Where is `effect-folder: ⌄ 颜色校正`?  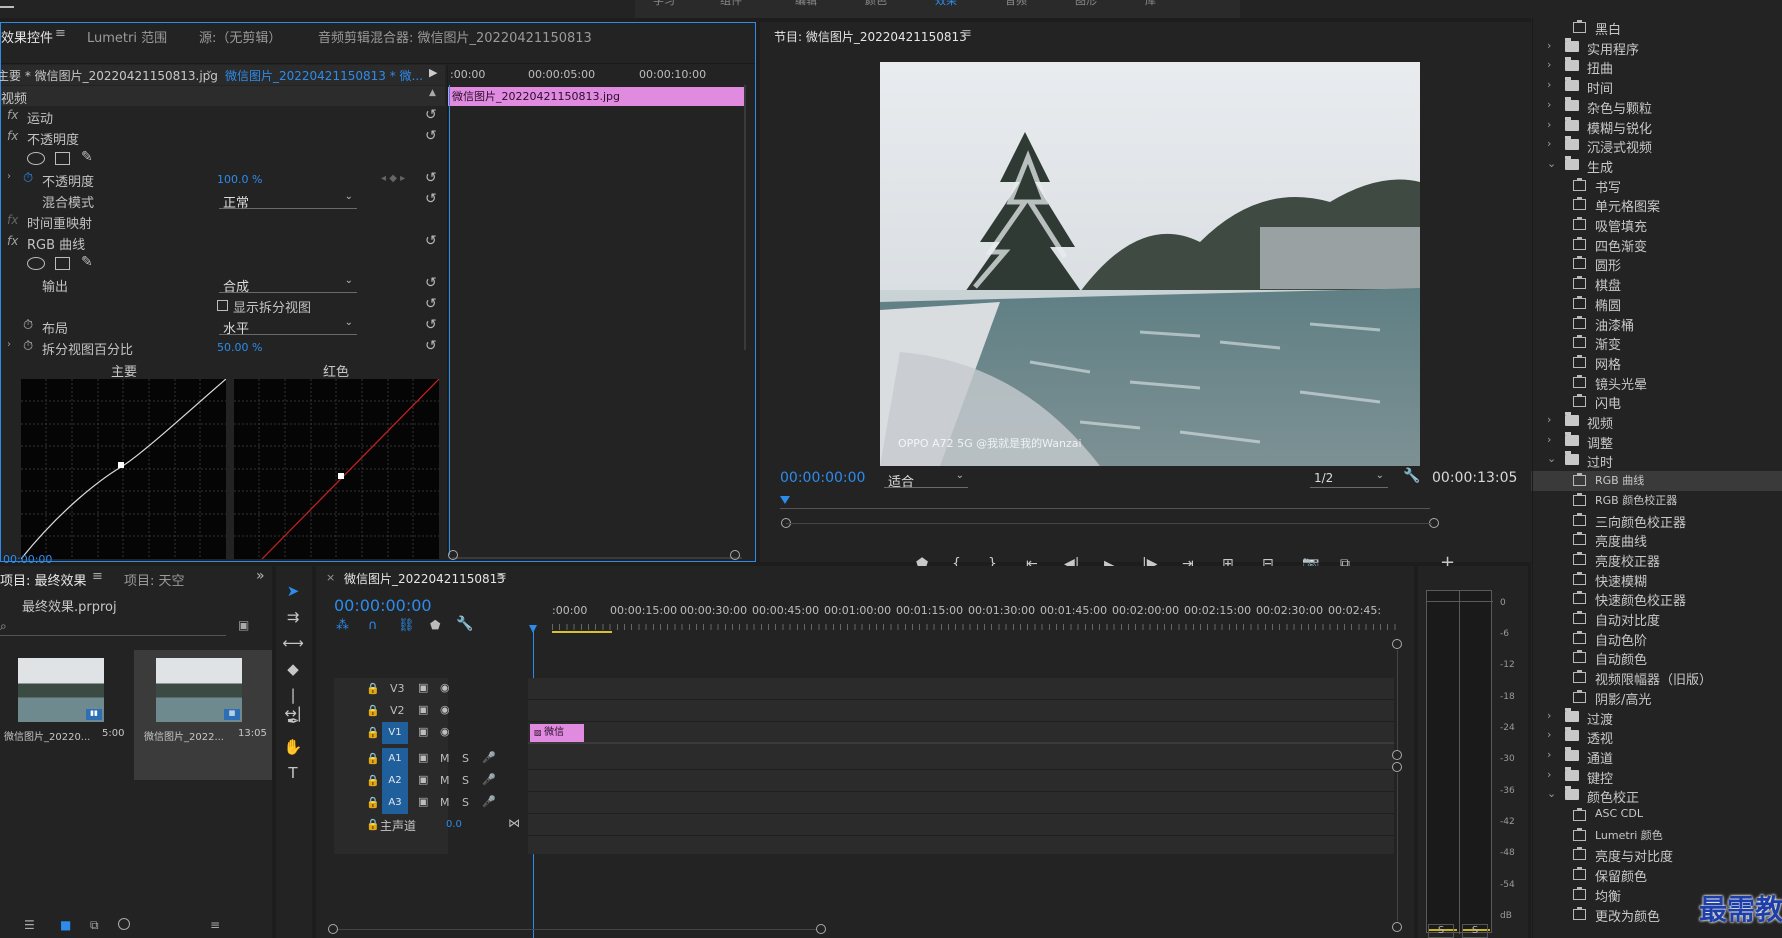 effect-folder: ⌄ 颜色校正 is located at coordinates (1656, 796).